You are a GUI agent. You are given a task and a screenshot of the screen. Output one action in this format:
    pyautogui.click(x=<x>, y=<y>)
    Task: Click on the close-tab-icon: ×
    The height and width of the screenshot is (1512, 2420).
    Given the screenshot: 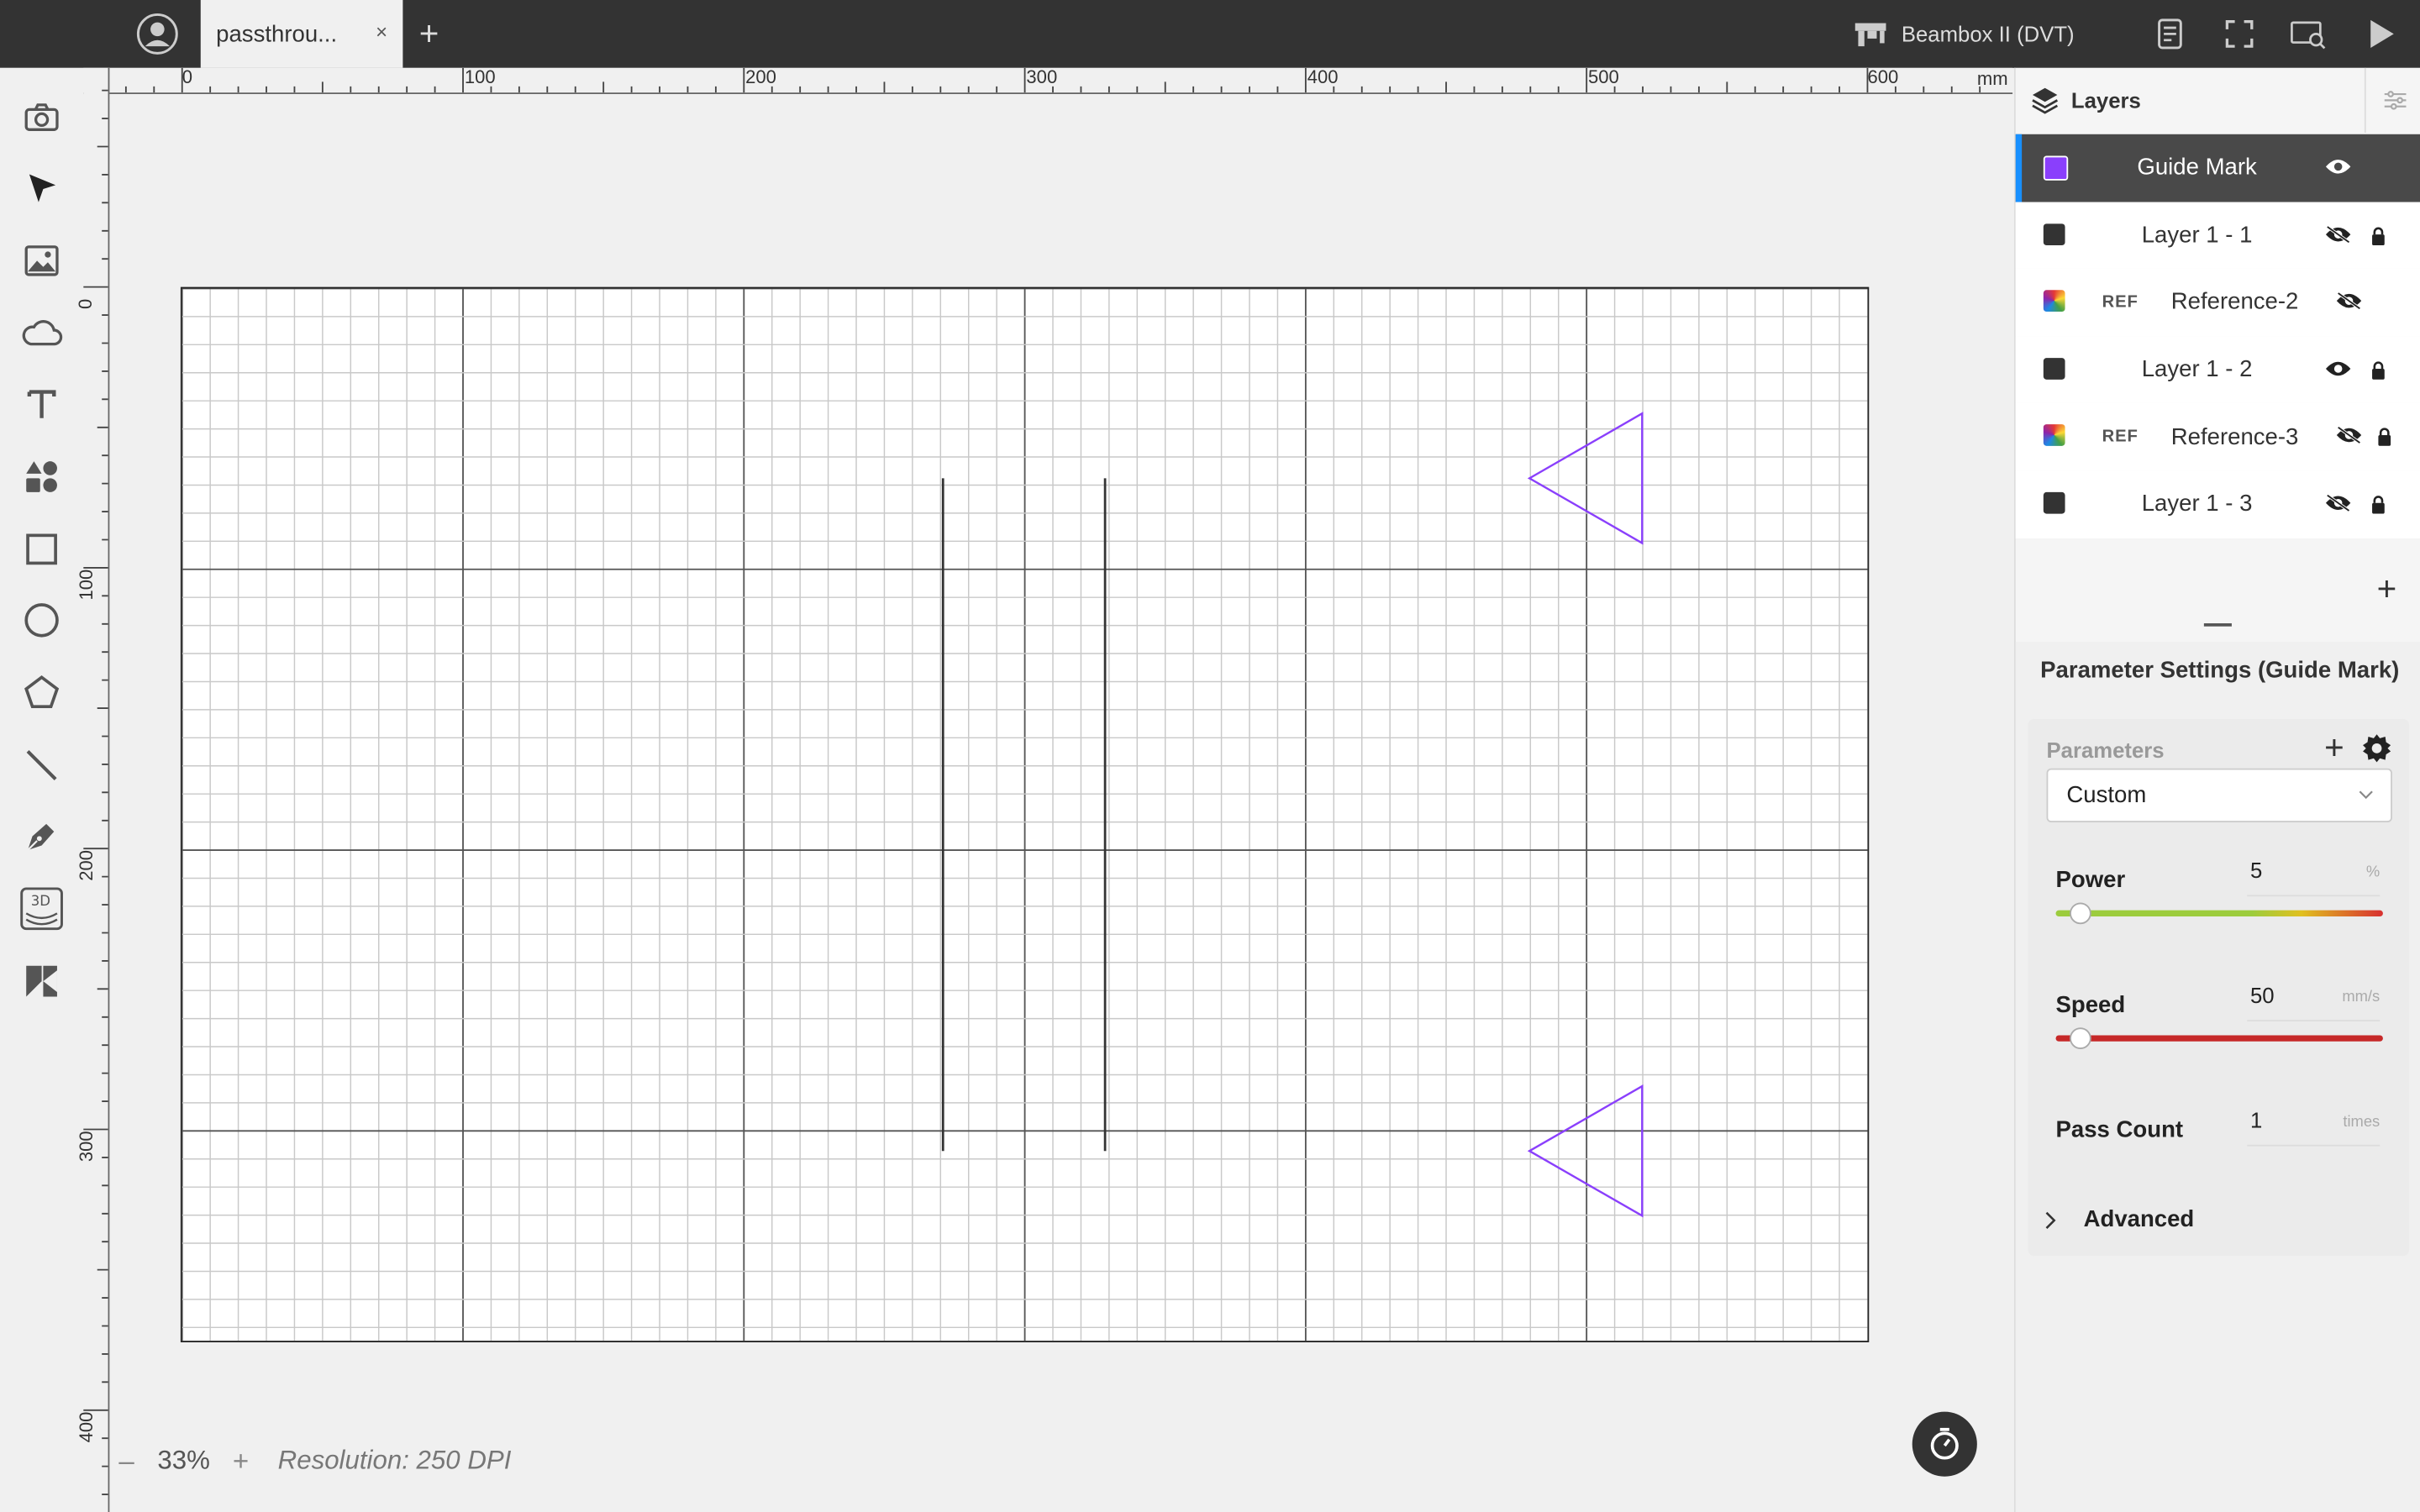 What is the action you would take?
    pyautogui.click(x=382, y=32)
    